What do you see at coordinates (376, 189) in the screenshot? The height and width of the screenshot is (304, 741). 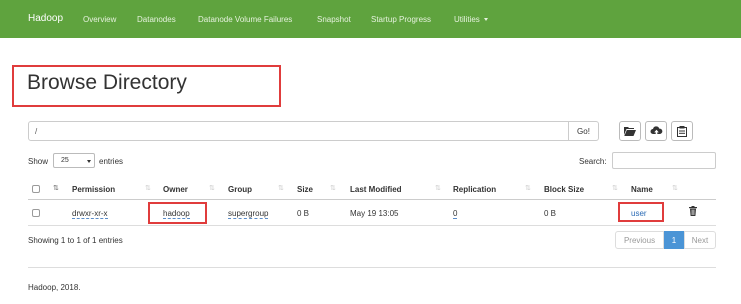 I see `header-last-modified: Last Modified` at bounding box center [376, 189].